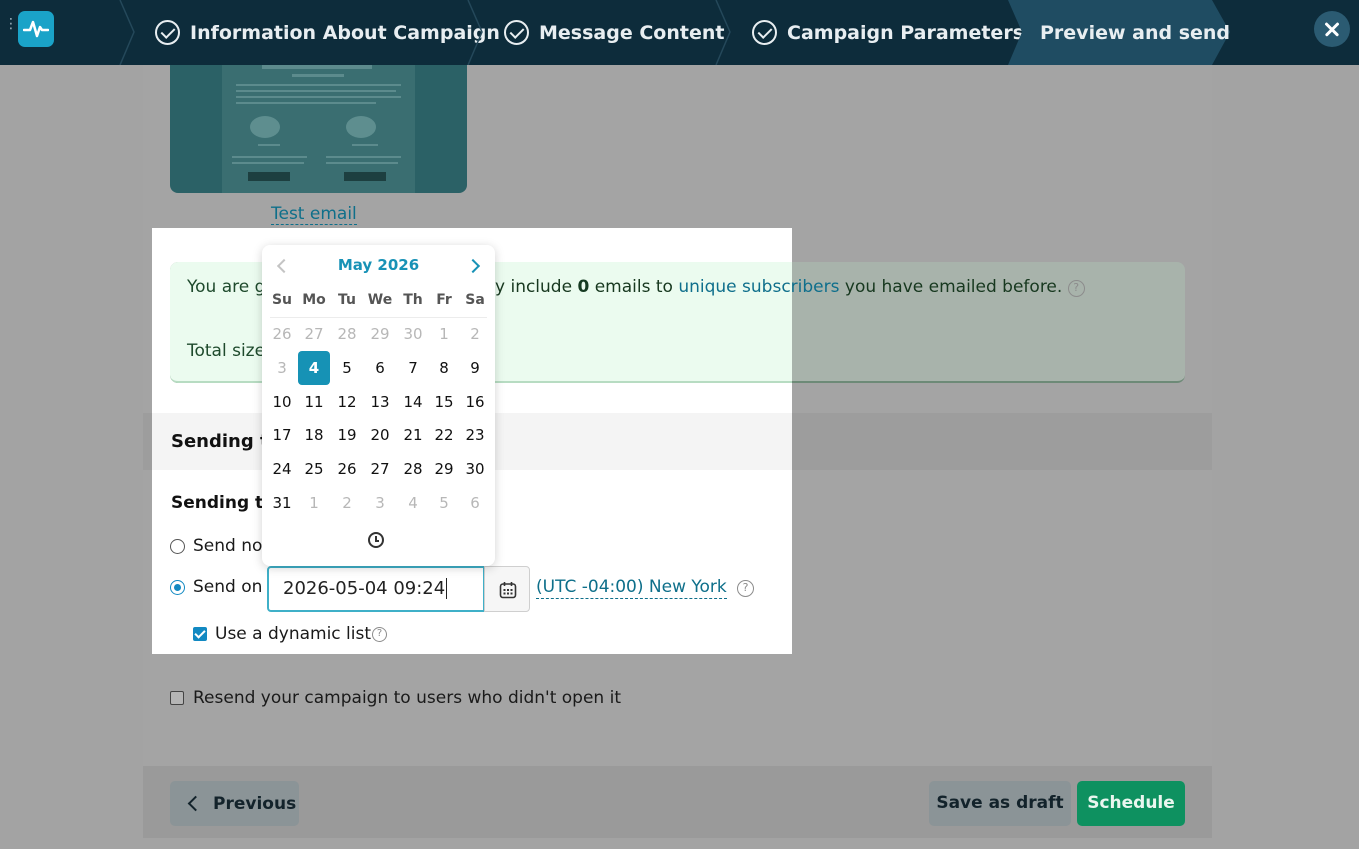 This screenshot has width=1359, height=849. I want to click on step-campaign-parameters: Campaign Parameters, so click(888, 32).